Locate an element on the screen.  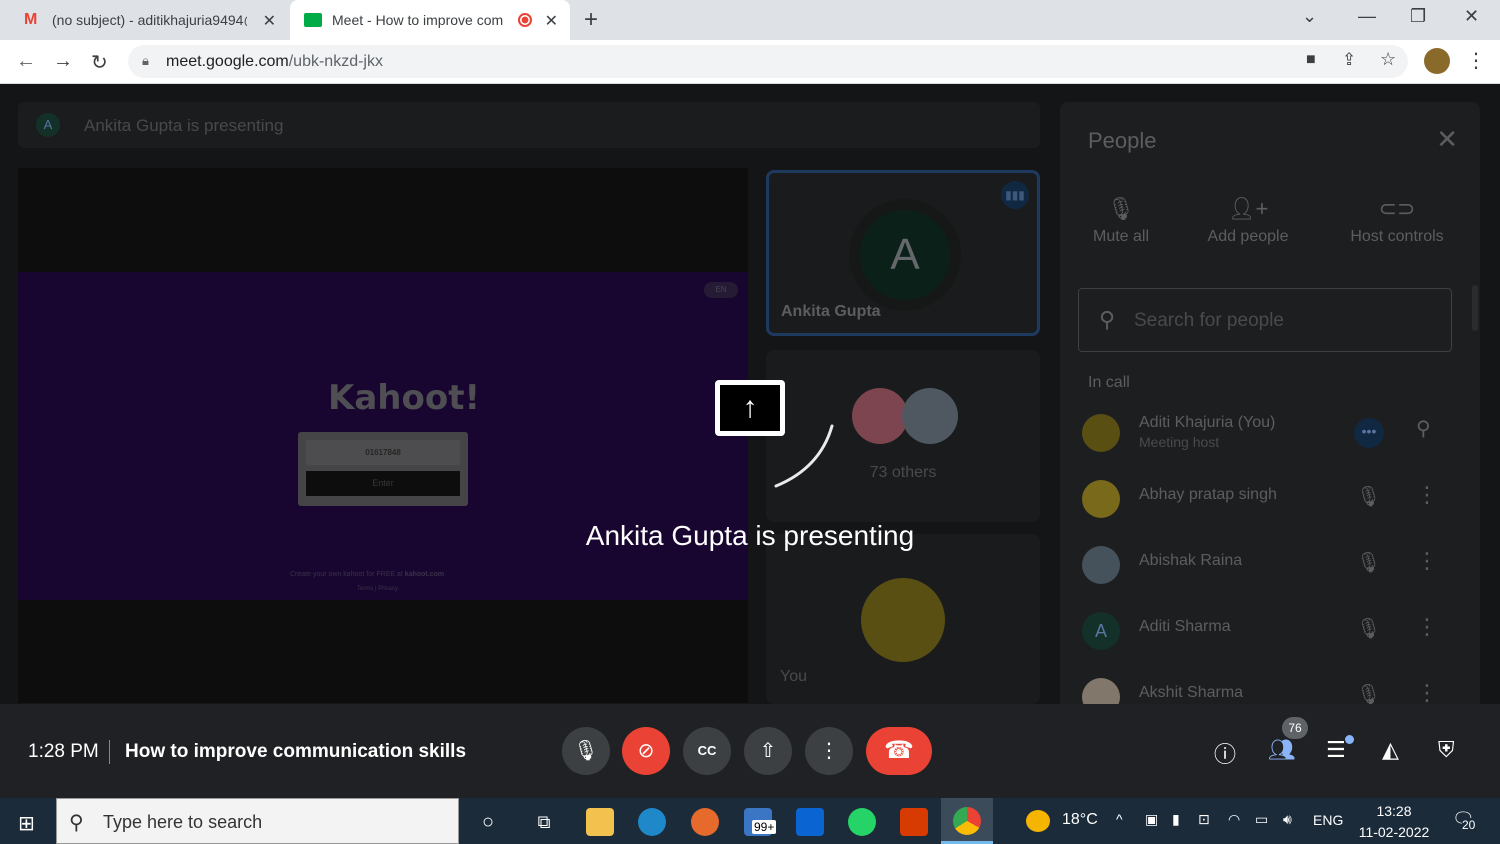
volume-icon: 🔊︎ is located at coordinates (1287, 819).